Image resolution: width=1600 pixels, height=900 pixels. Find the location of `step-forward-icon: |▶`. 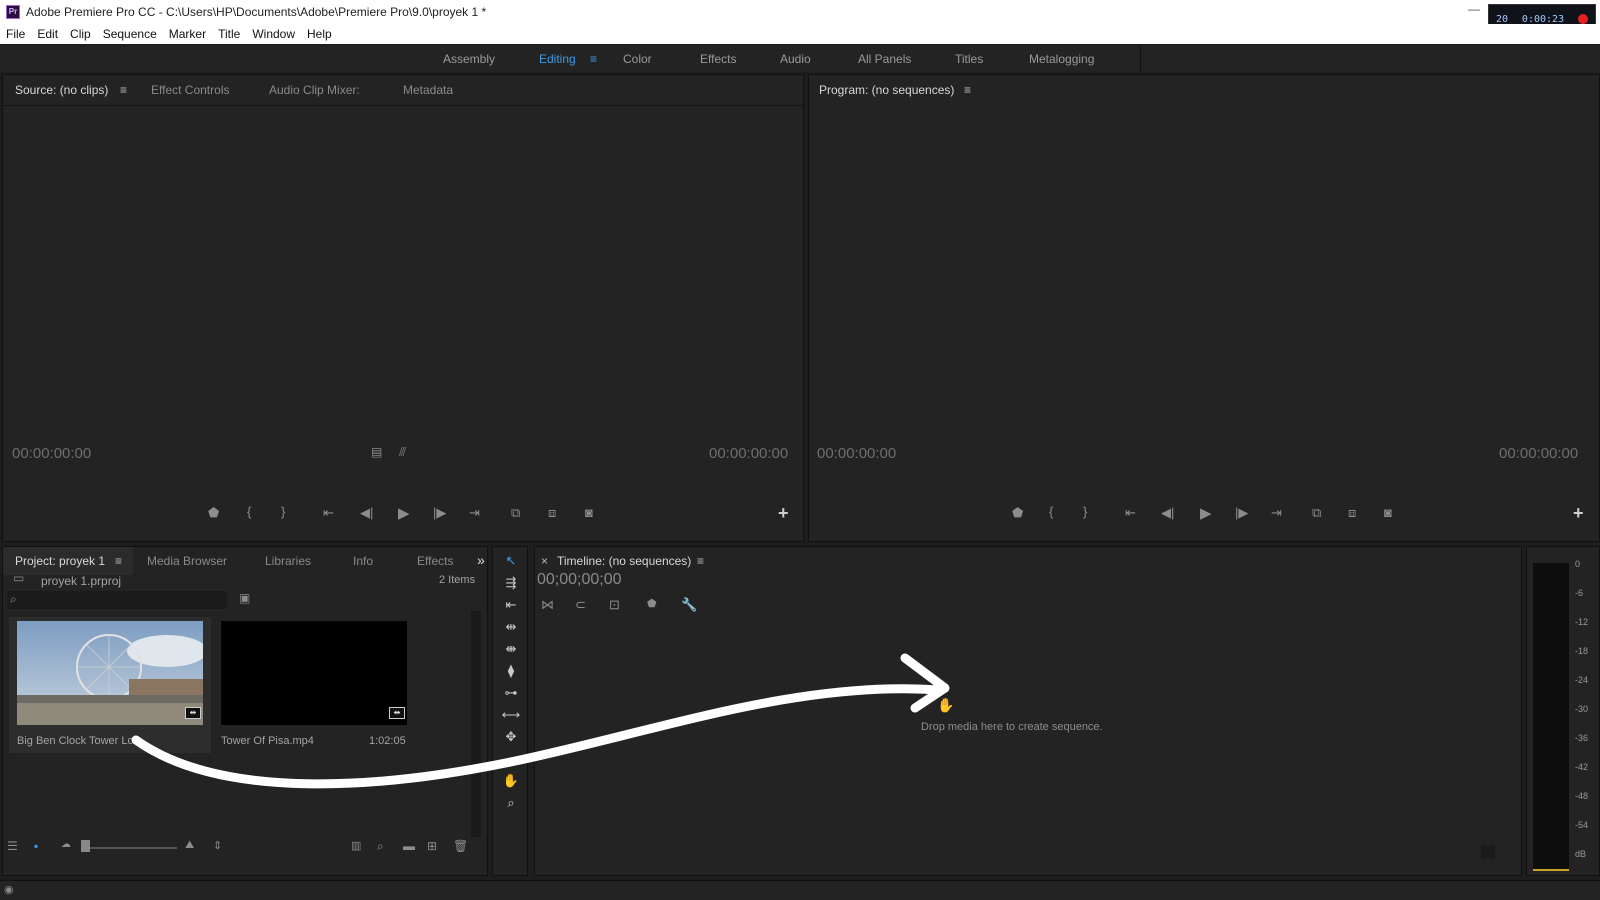

step-forward-icon: |▶ is located at coordinates (439, 513).